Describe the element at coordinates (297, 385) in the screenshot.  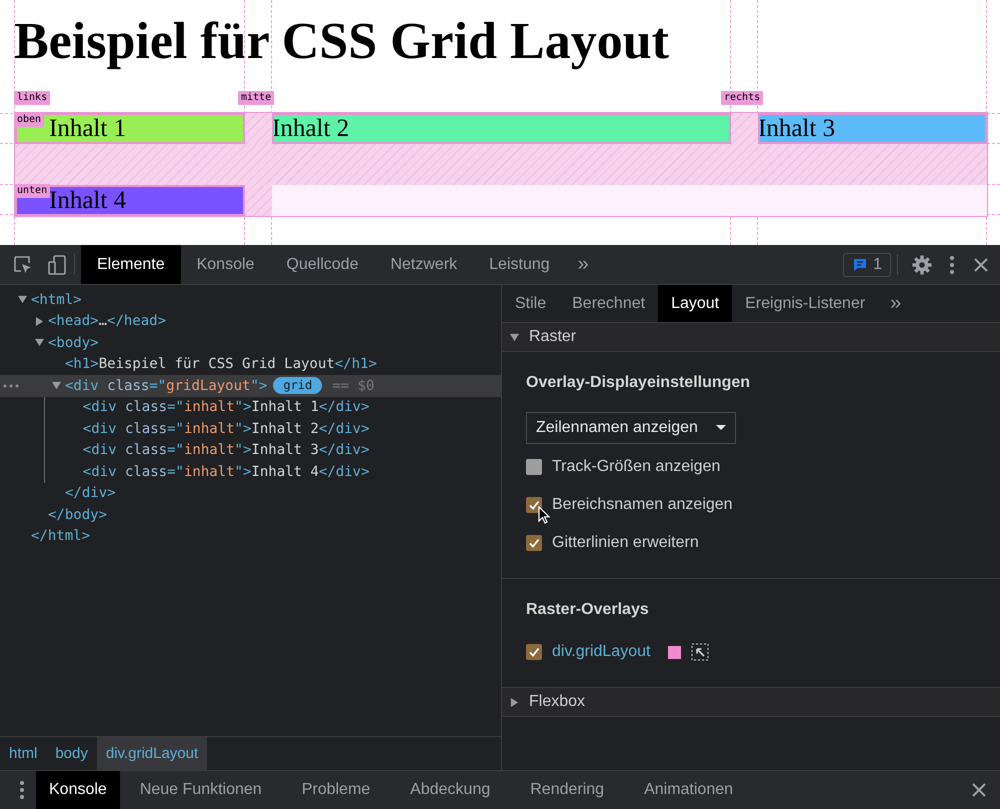
I see `grid-badge: grid` at that location.